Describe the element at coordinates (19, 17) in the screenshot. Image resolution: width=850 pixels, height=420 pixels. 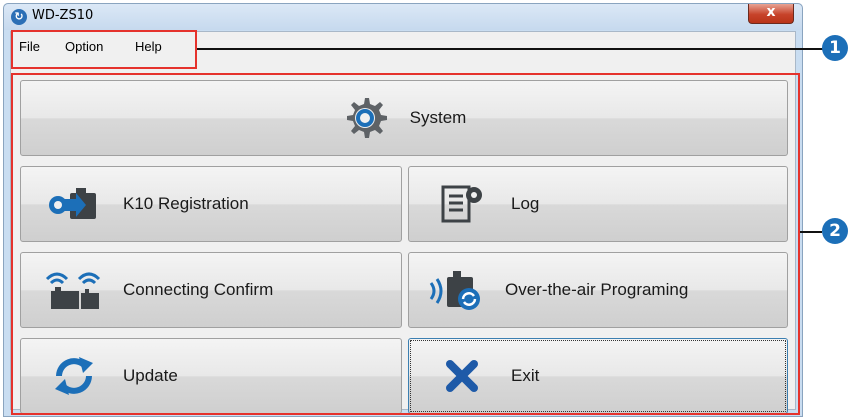
I see `app-icon: ↻` at that location.